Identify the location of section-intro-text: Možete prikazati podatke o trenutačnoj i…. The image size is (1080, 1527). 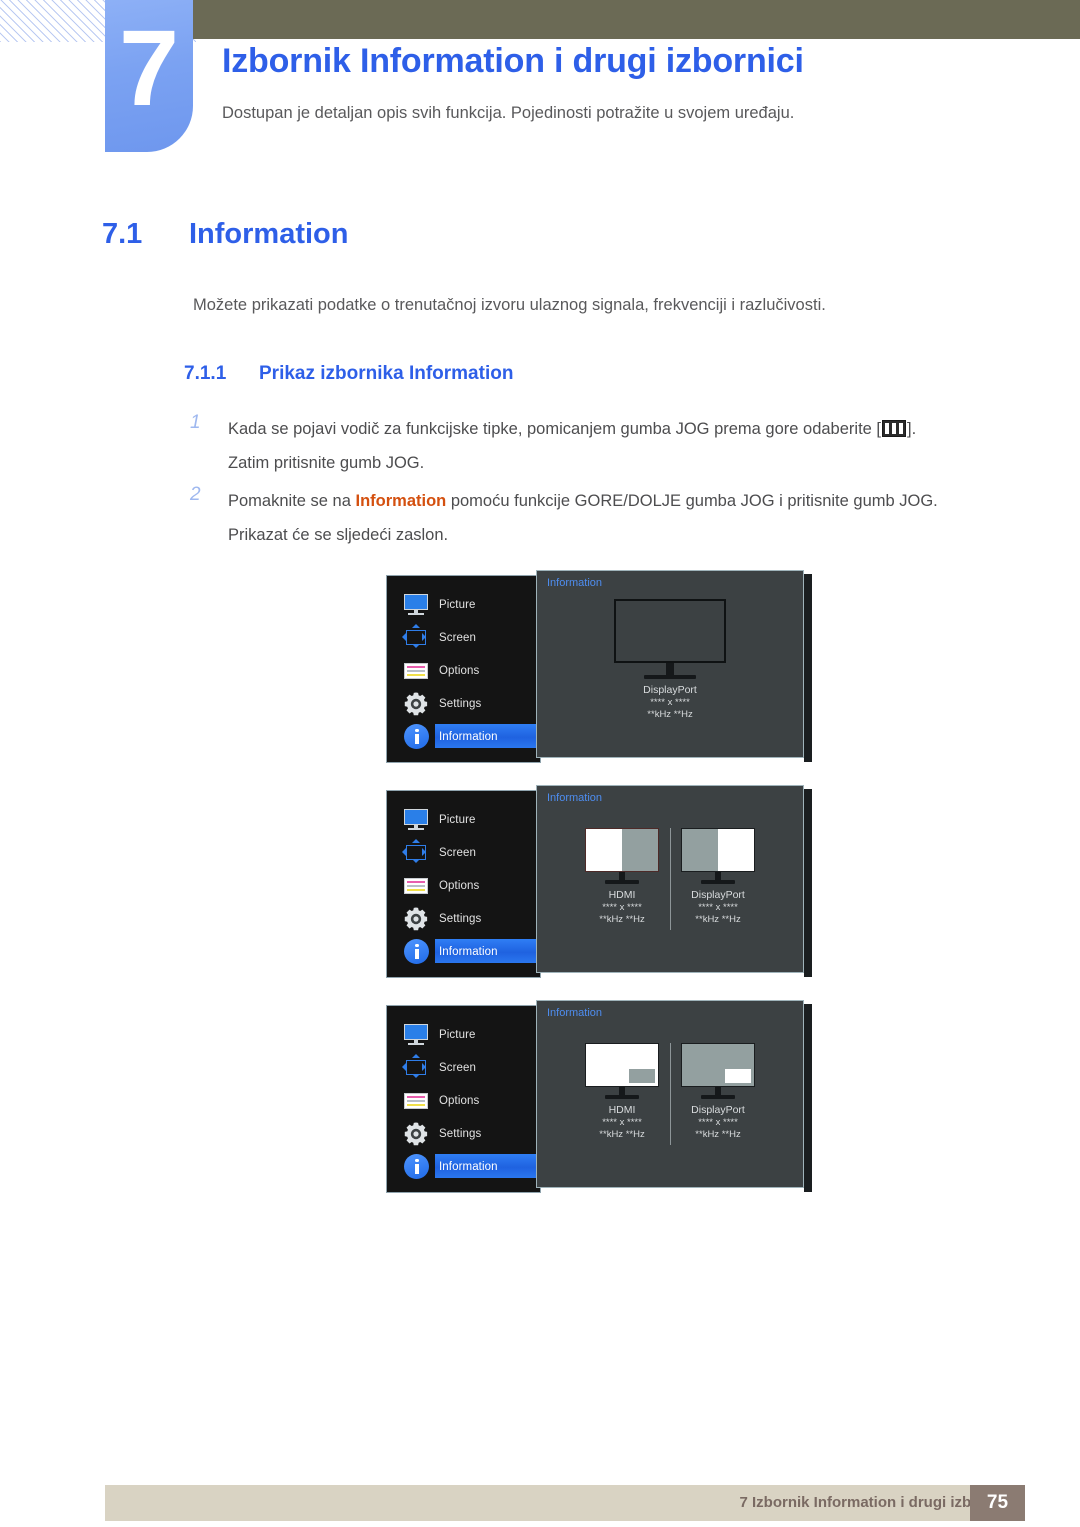
(509, 305).